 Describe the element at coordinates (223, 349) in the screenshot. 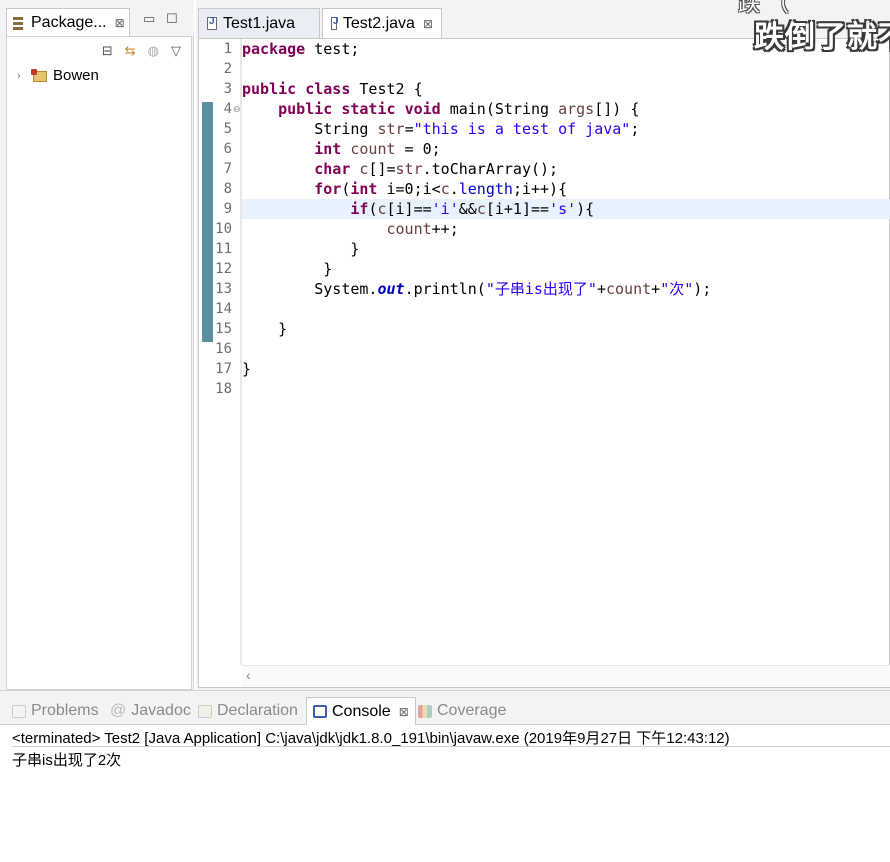

I see `line-number: 16` at that location.